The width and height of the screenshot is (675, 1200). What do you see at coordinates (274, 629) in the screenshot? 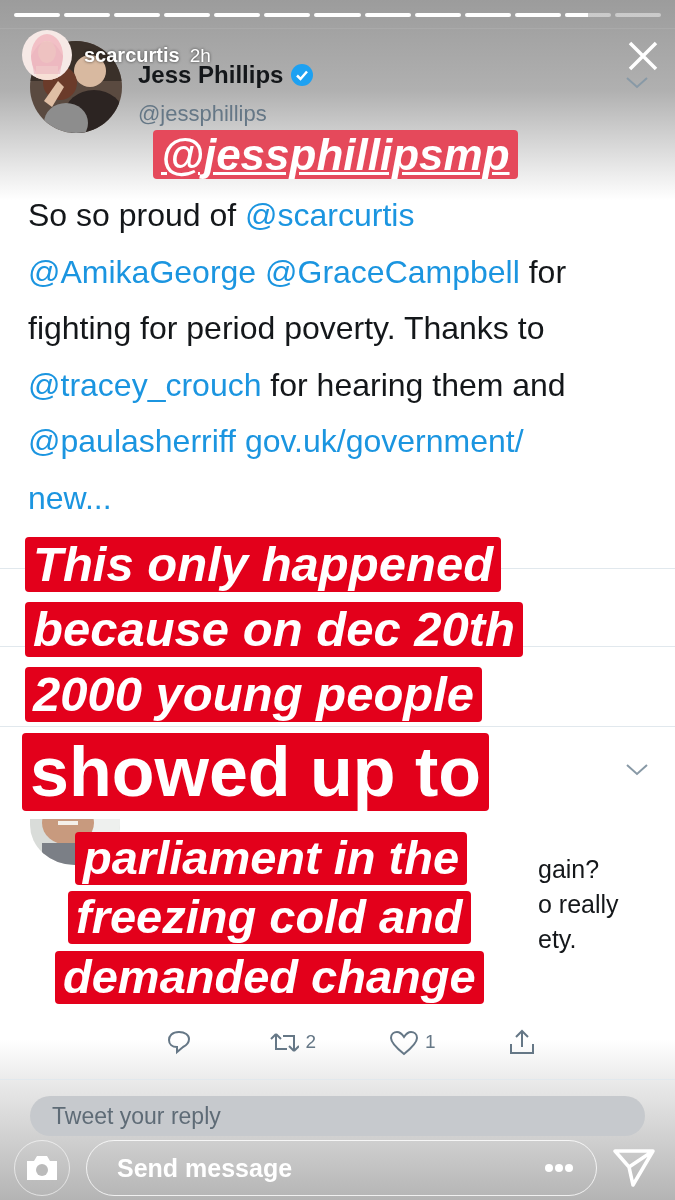
I see `caption-sticker: because on dec 20th` at bounding box center [274, 629].